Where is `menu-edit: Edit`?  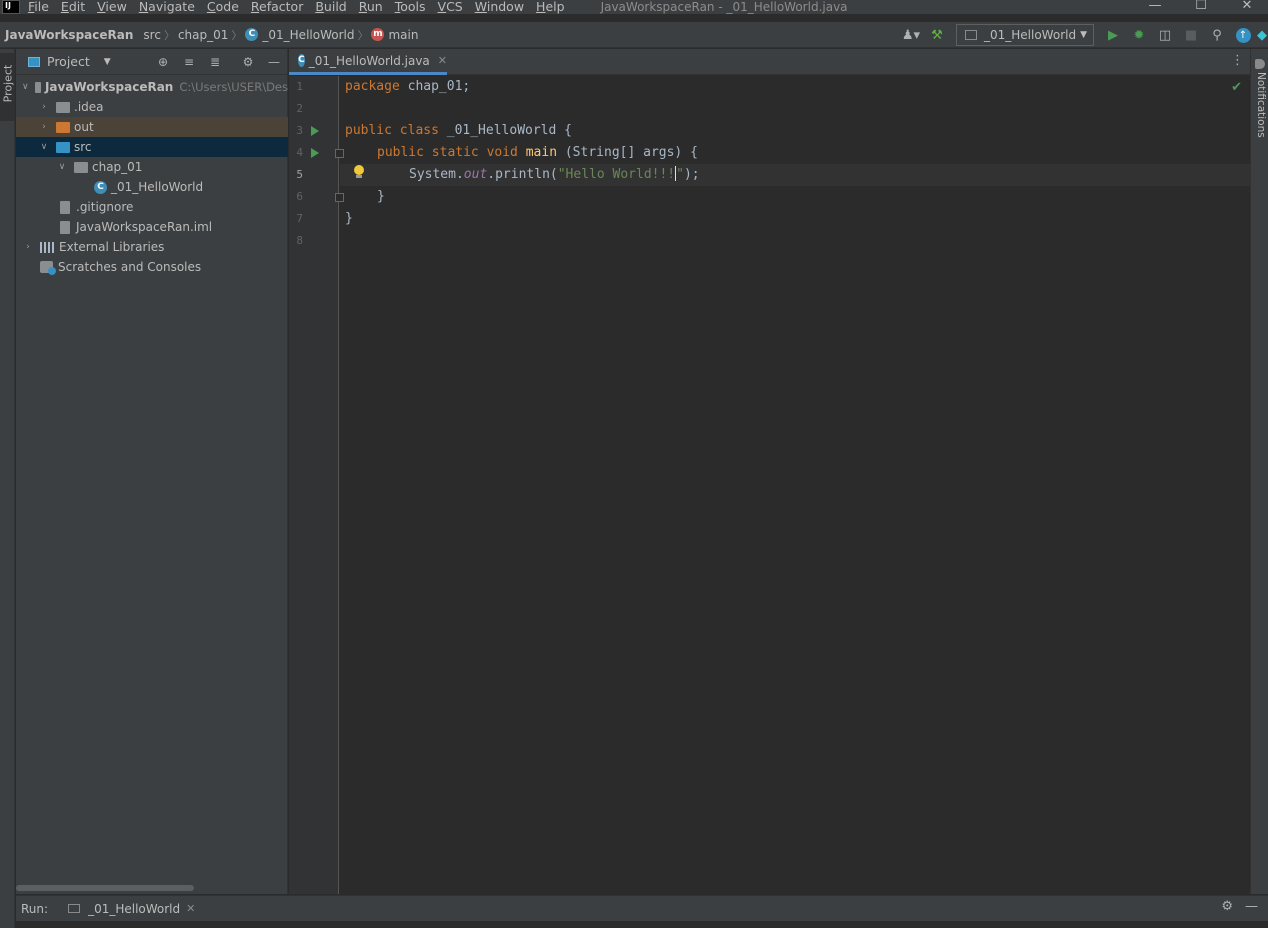
menu-edit: Edit is located at coordinates (73, 7).